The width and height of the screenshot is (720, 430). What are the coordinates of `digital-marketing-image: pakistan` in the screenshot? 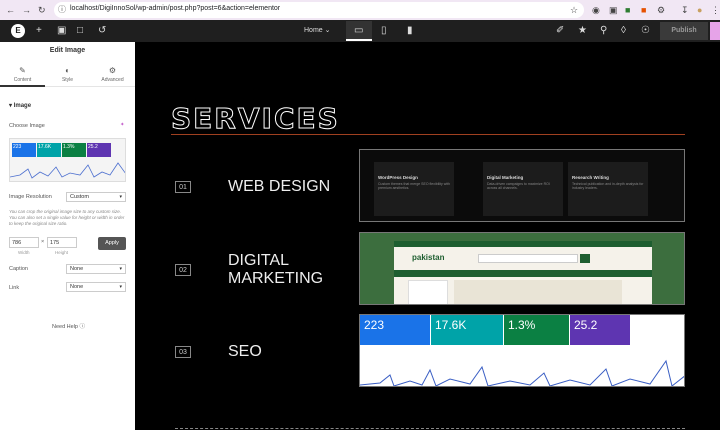 It's located at (522, 268).